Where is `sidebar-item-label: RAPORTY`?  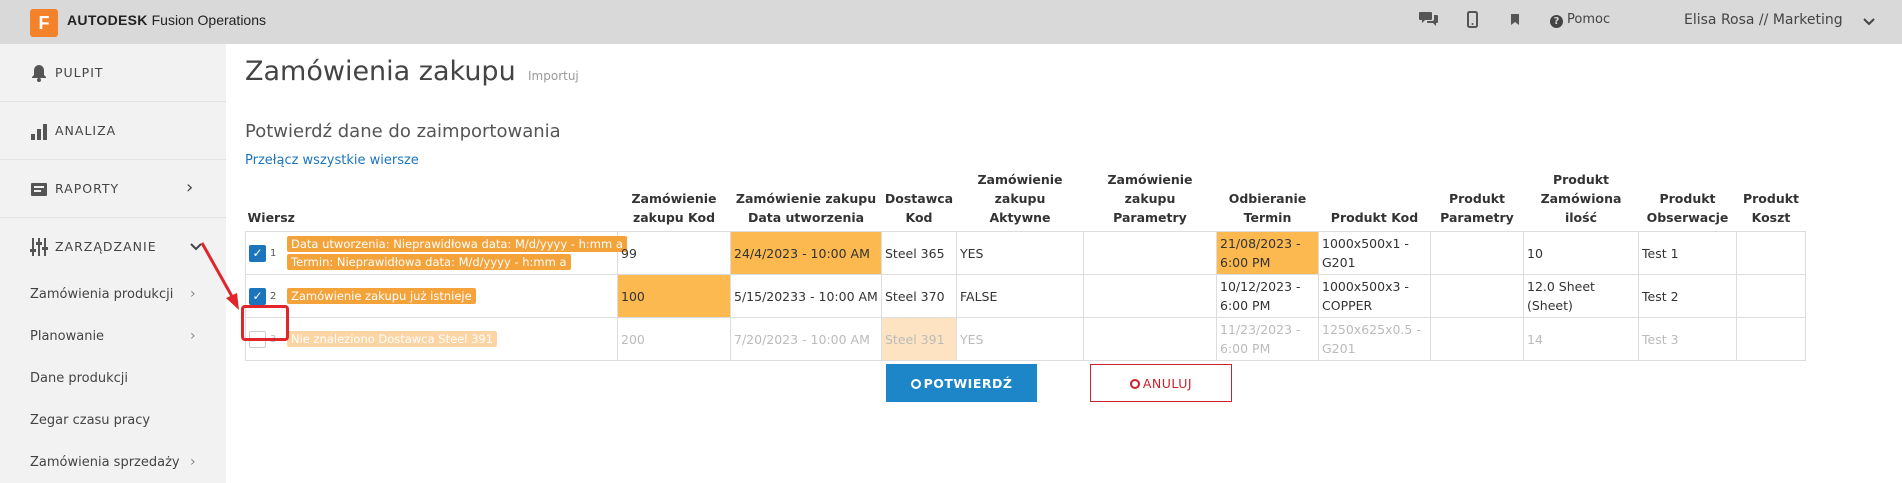
sidebar-item-label: RAPORTY is located at coordinates (87, 188).